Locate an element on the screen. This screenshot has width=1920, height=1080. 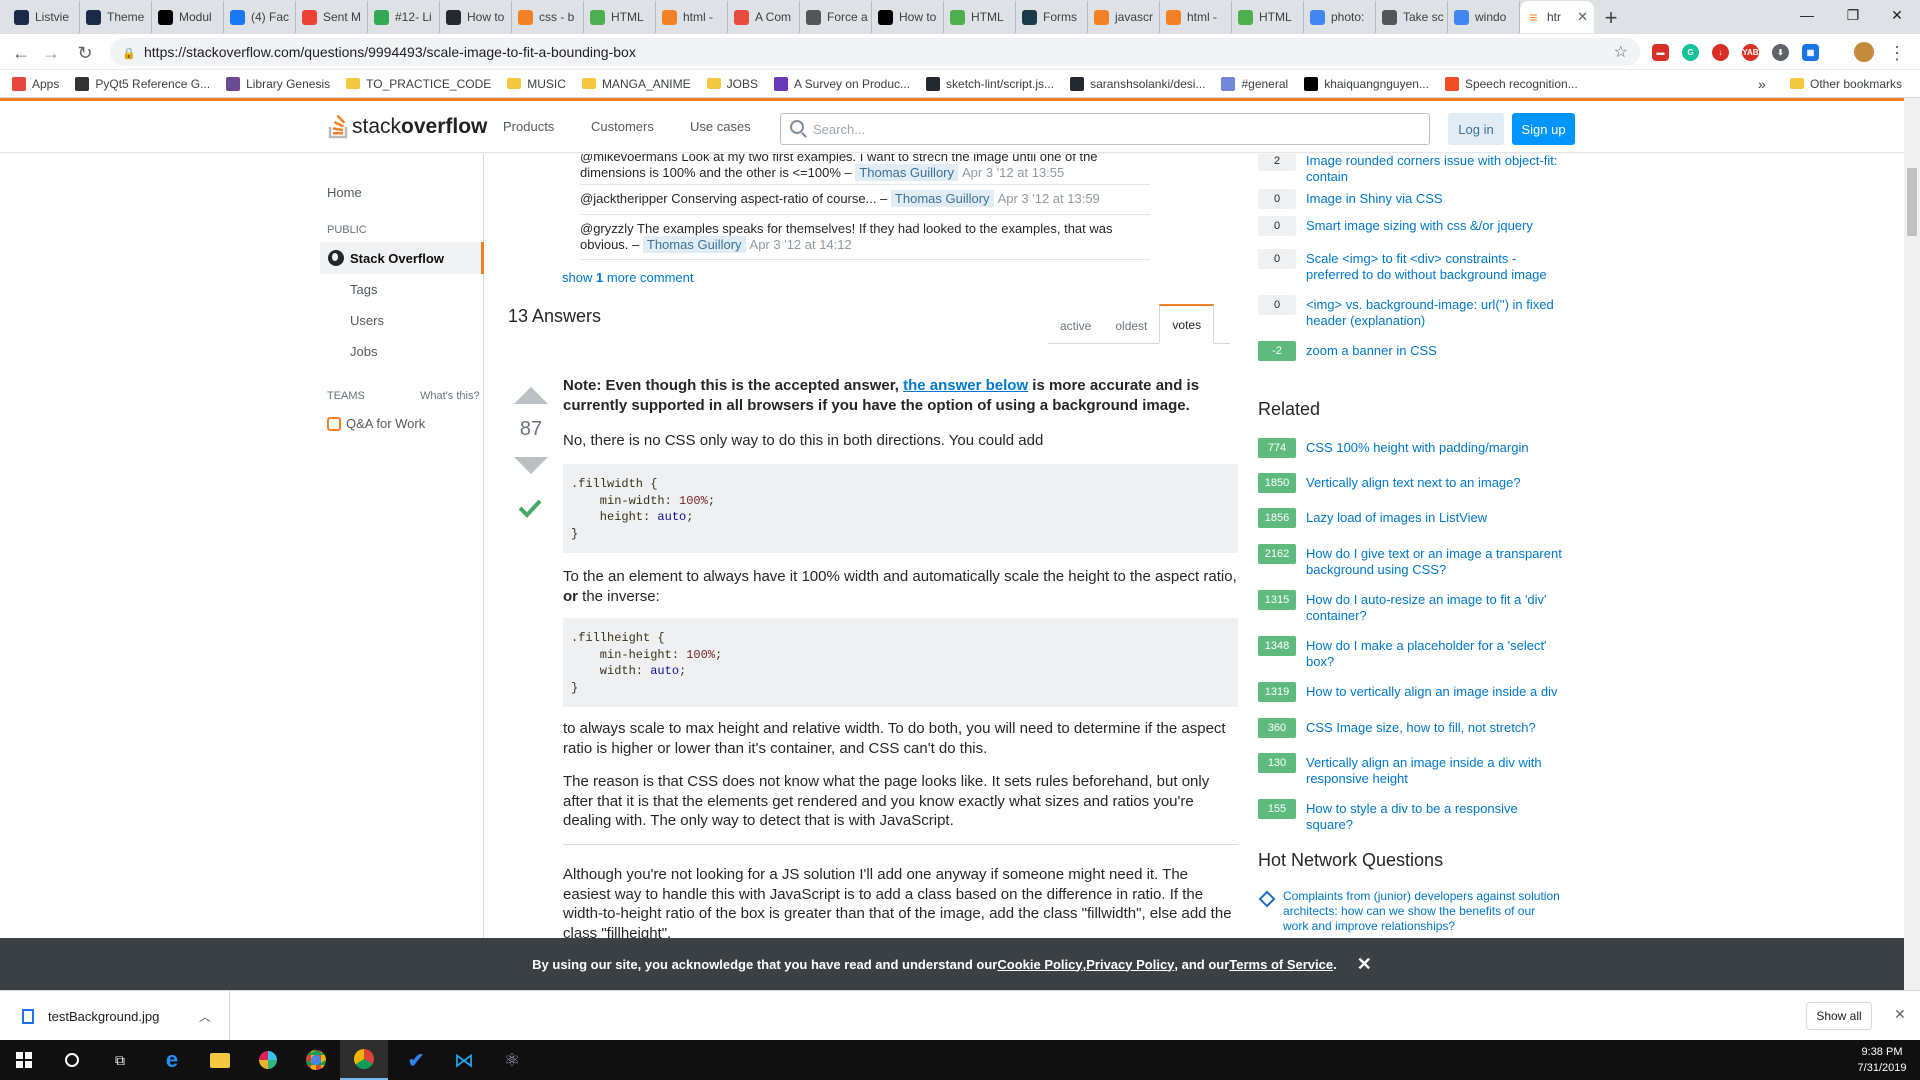
upvote-arrow-icon is located at coordinates (531, 395).